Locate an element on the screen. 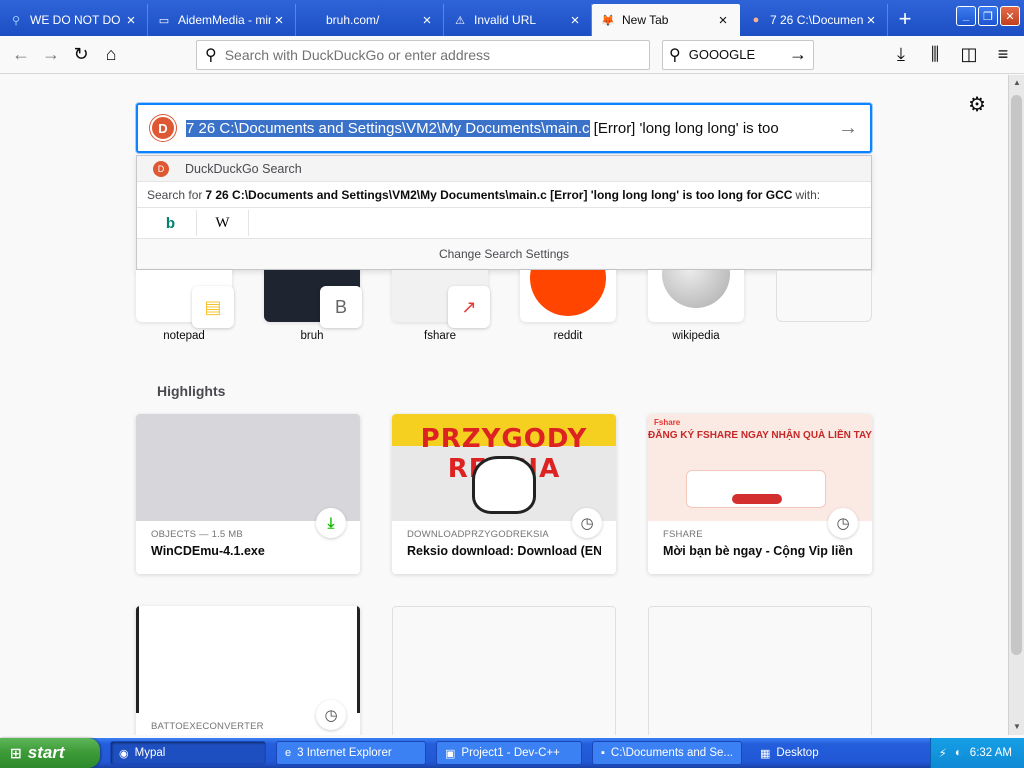  with-label: with: is located at coordinates (808, 194).